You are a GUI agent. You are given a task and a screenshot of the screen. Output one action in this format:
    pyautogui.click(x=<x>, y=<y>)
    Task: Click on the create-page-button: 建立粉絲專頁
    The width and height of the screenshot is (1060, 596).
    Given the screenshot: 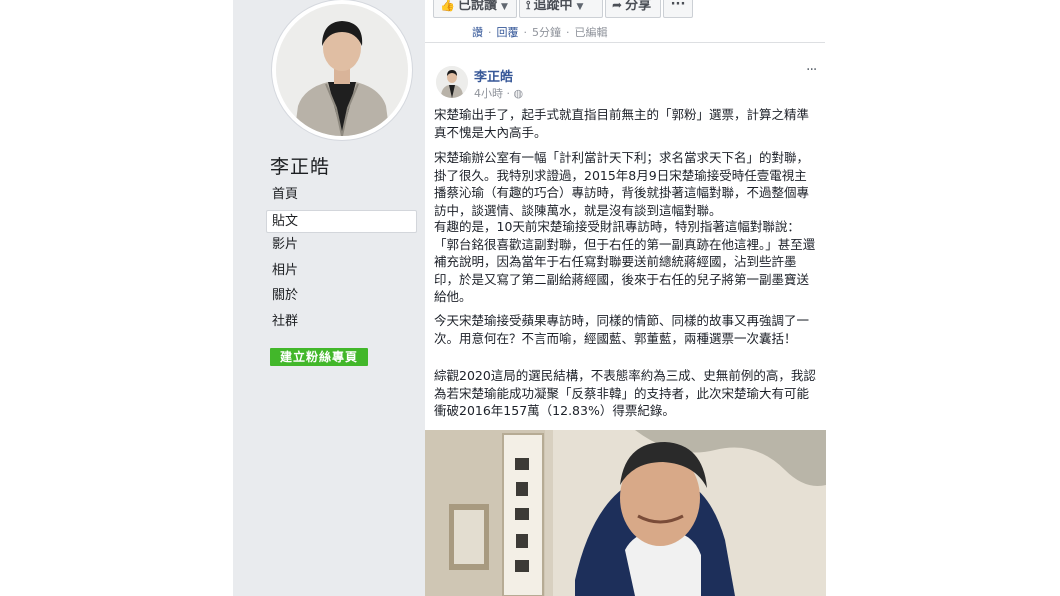 What is the action you would take?
    pyautogui.click(x=319, y=357)
    